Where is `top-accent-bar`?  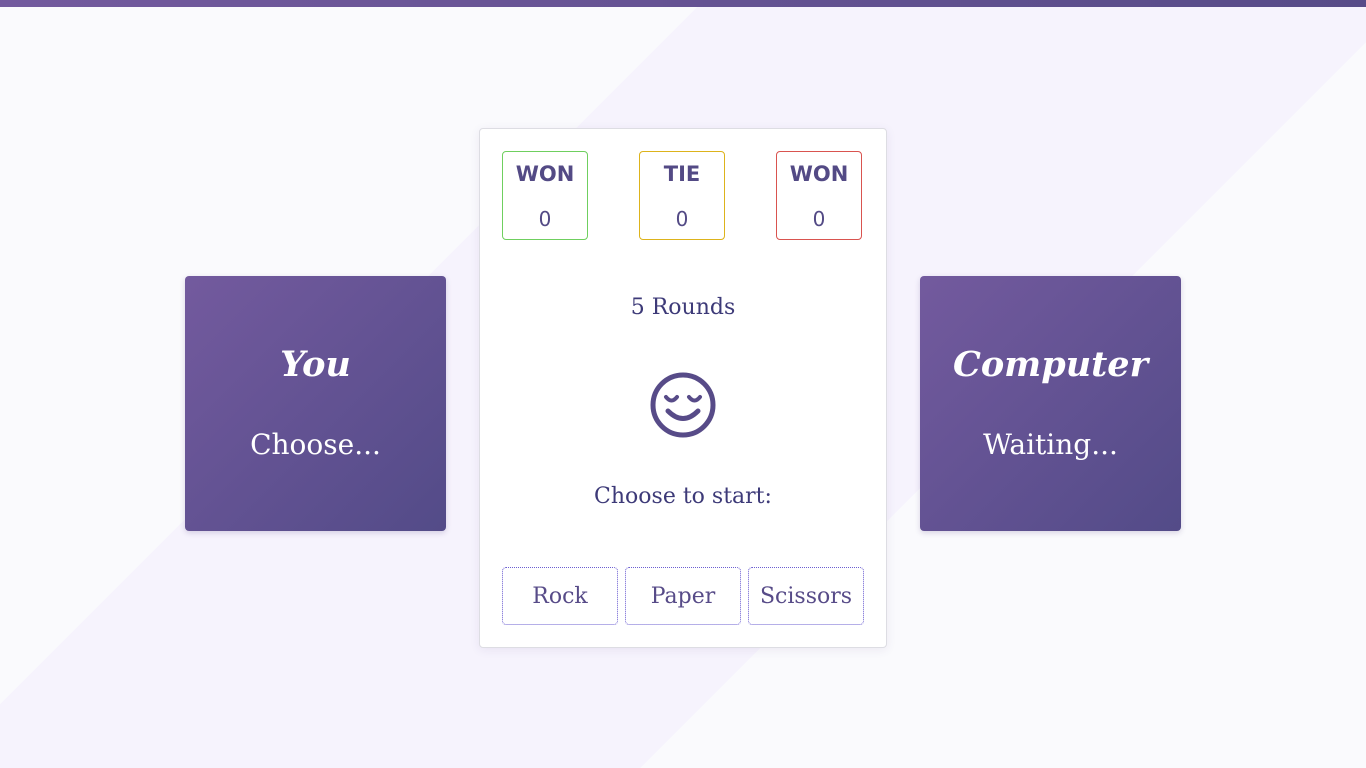
top-accent-bar is located at coordinates (683, 3).